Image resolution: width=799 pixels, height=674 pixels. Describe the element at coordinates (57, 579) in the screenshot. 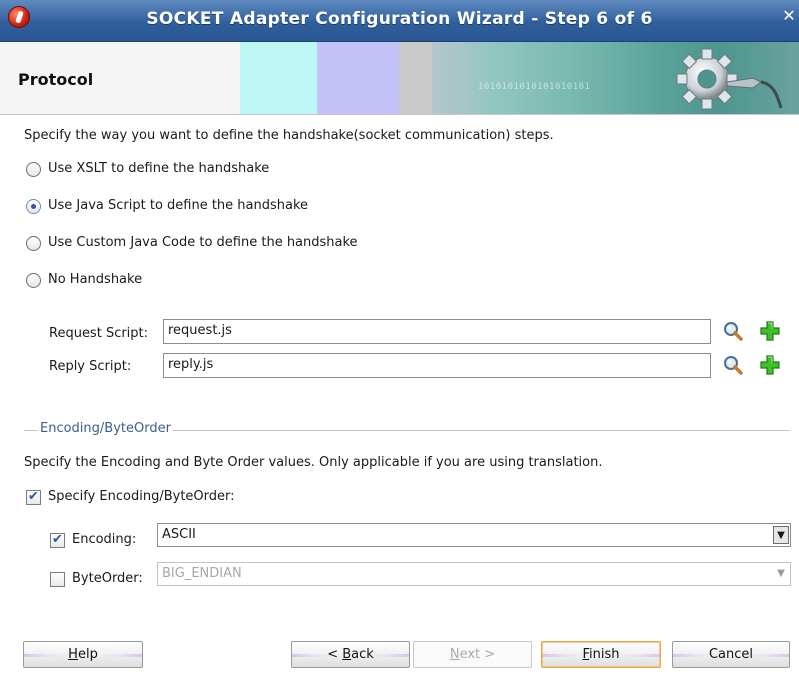

I see `byteorder-checkbox` at that location.